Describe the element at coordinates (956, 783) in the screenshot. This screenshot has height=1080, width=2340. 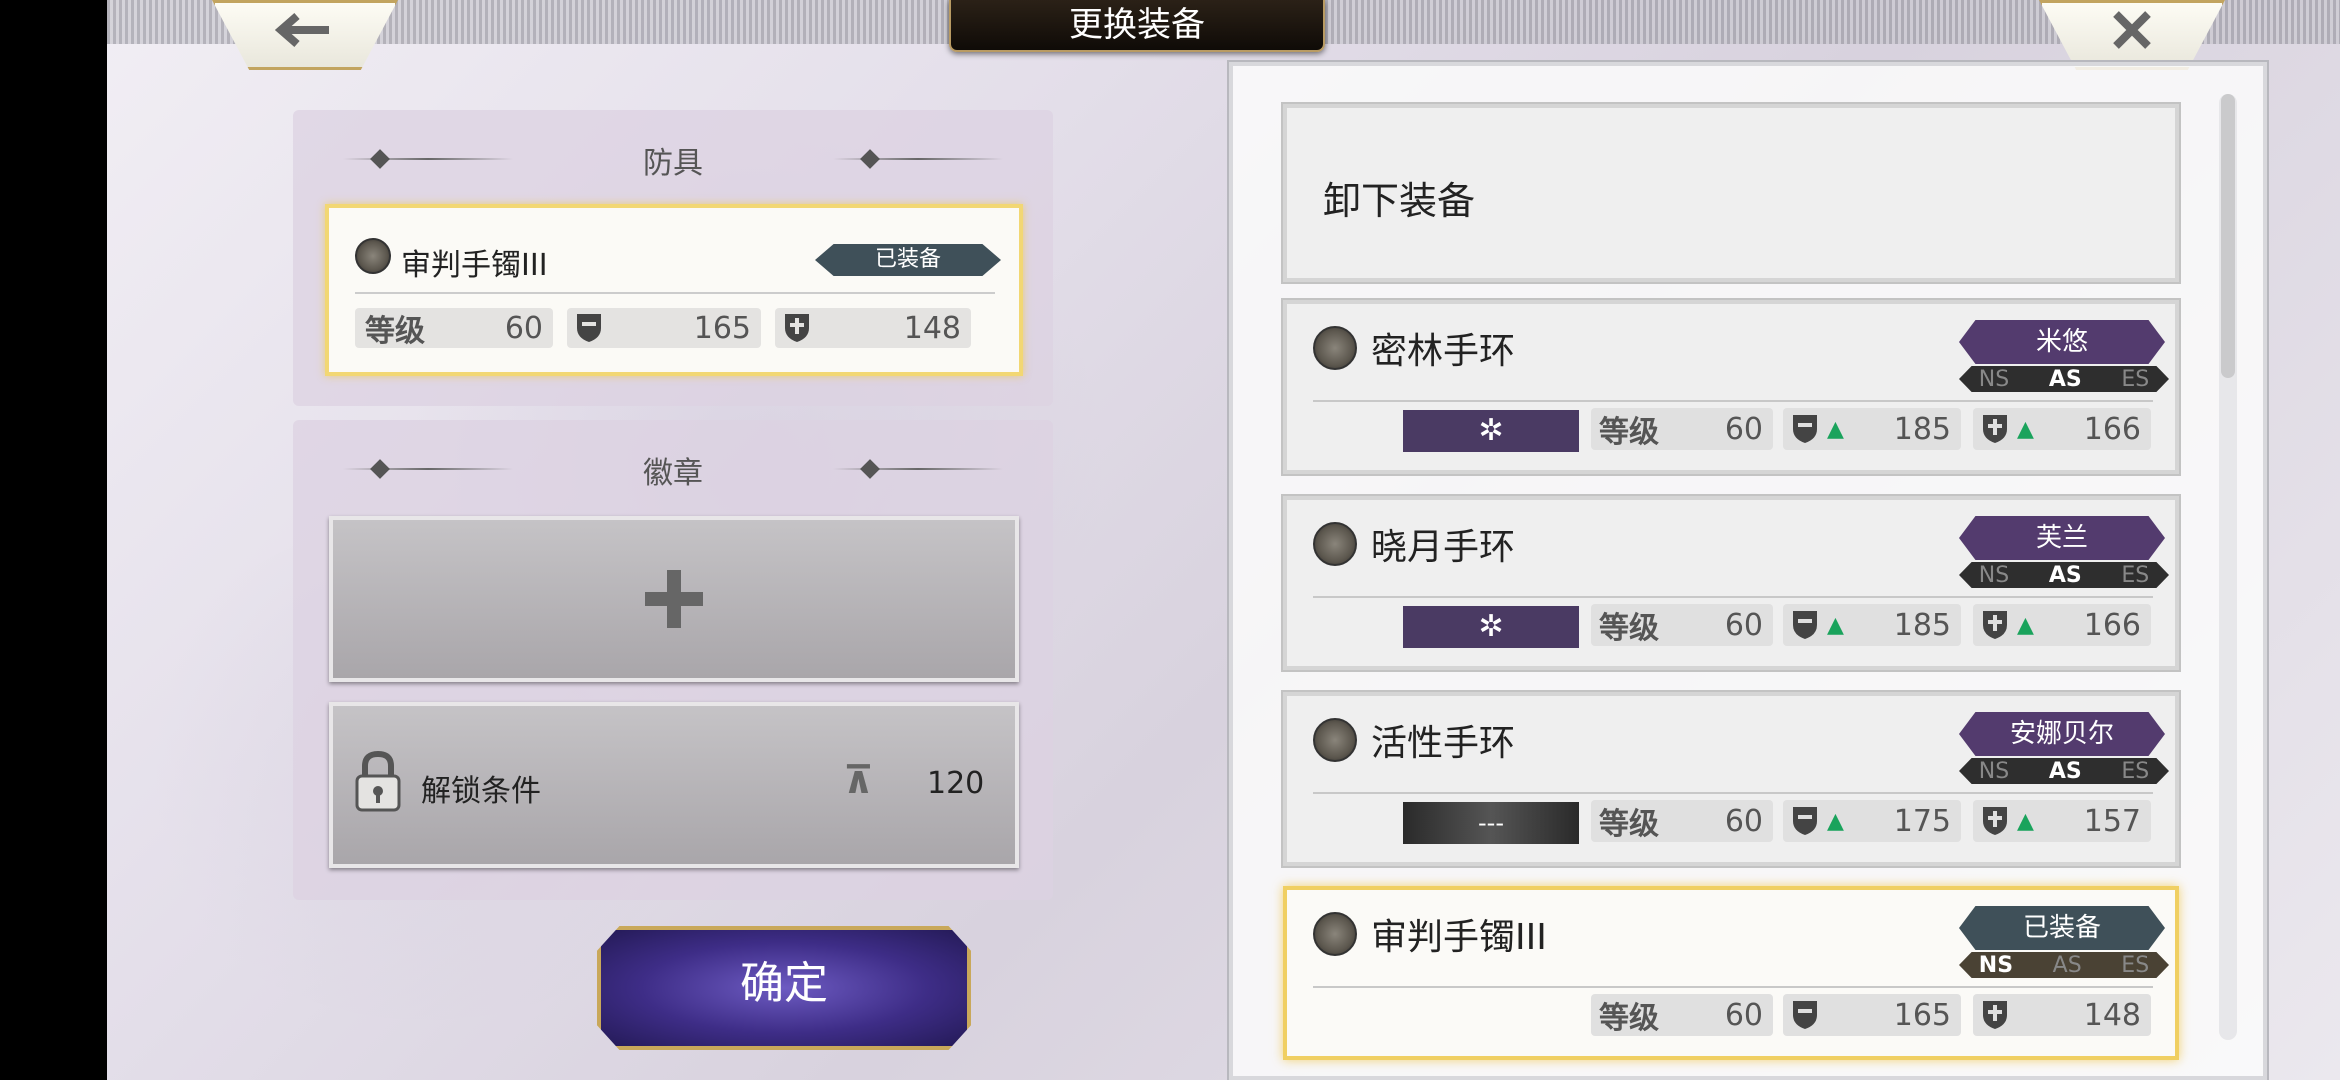
I see `unlock-value: 120` at that location.